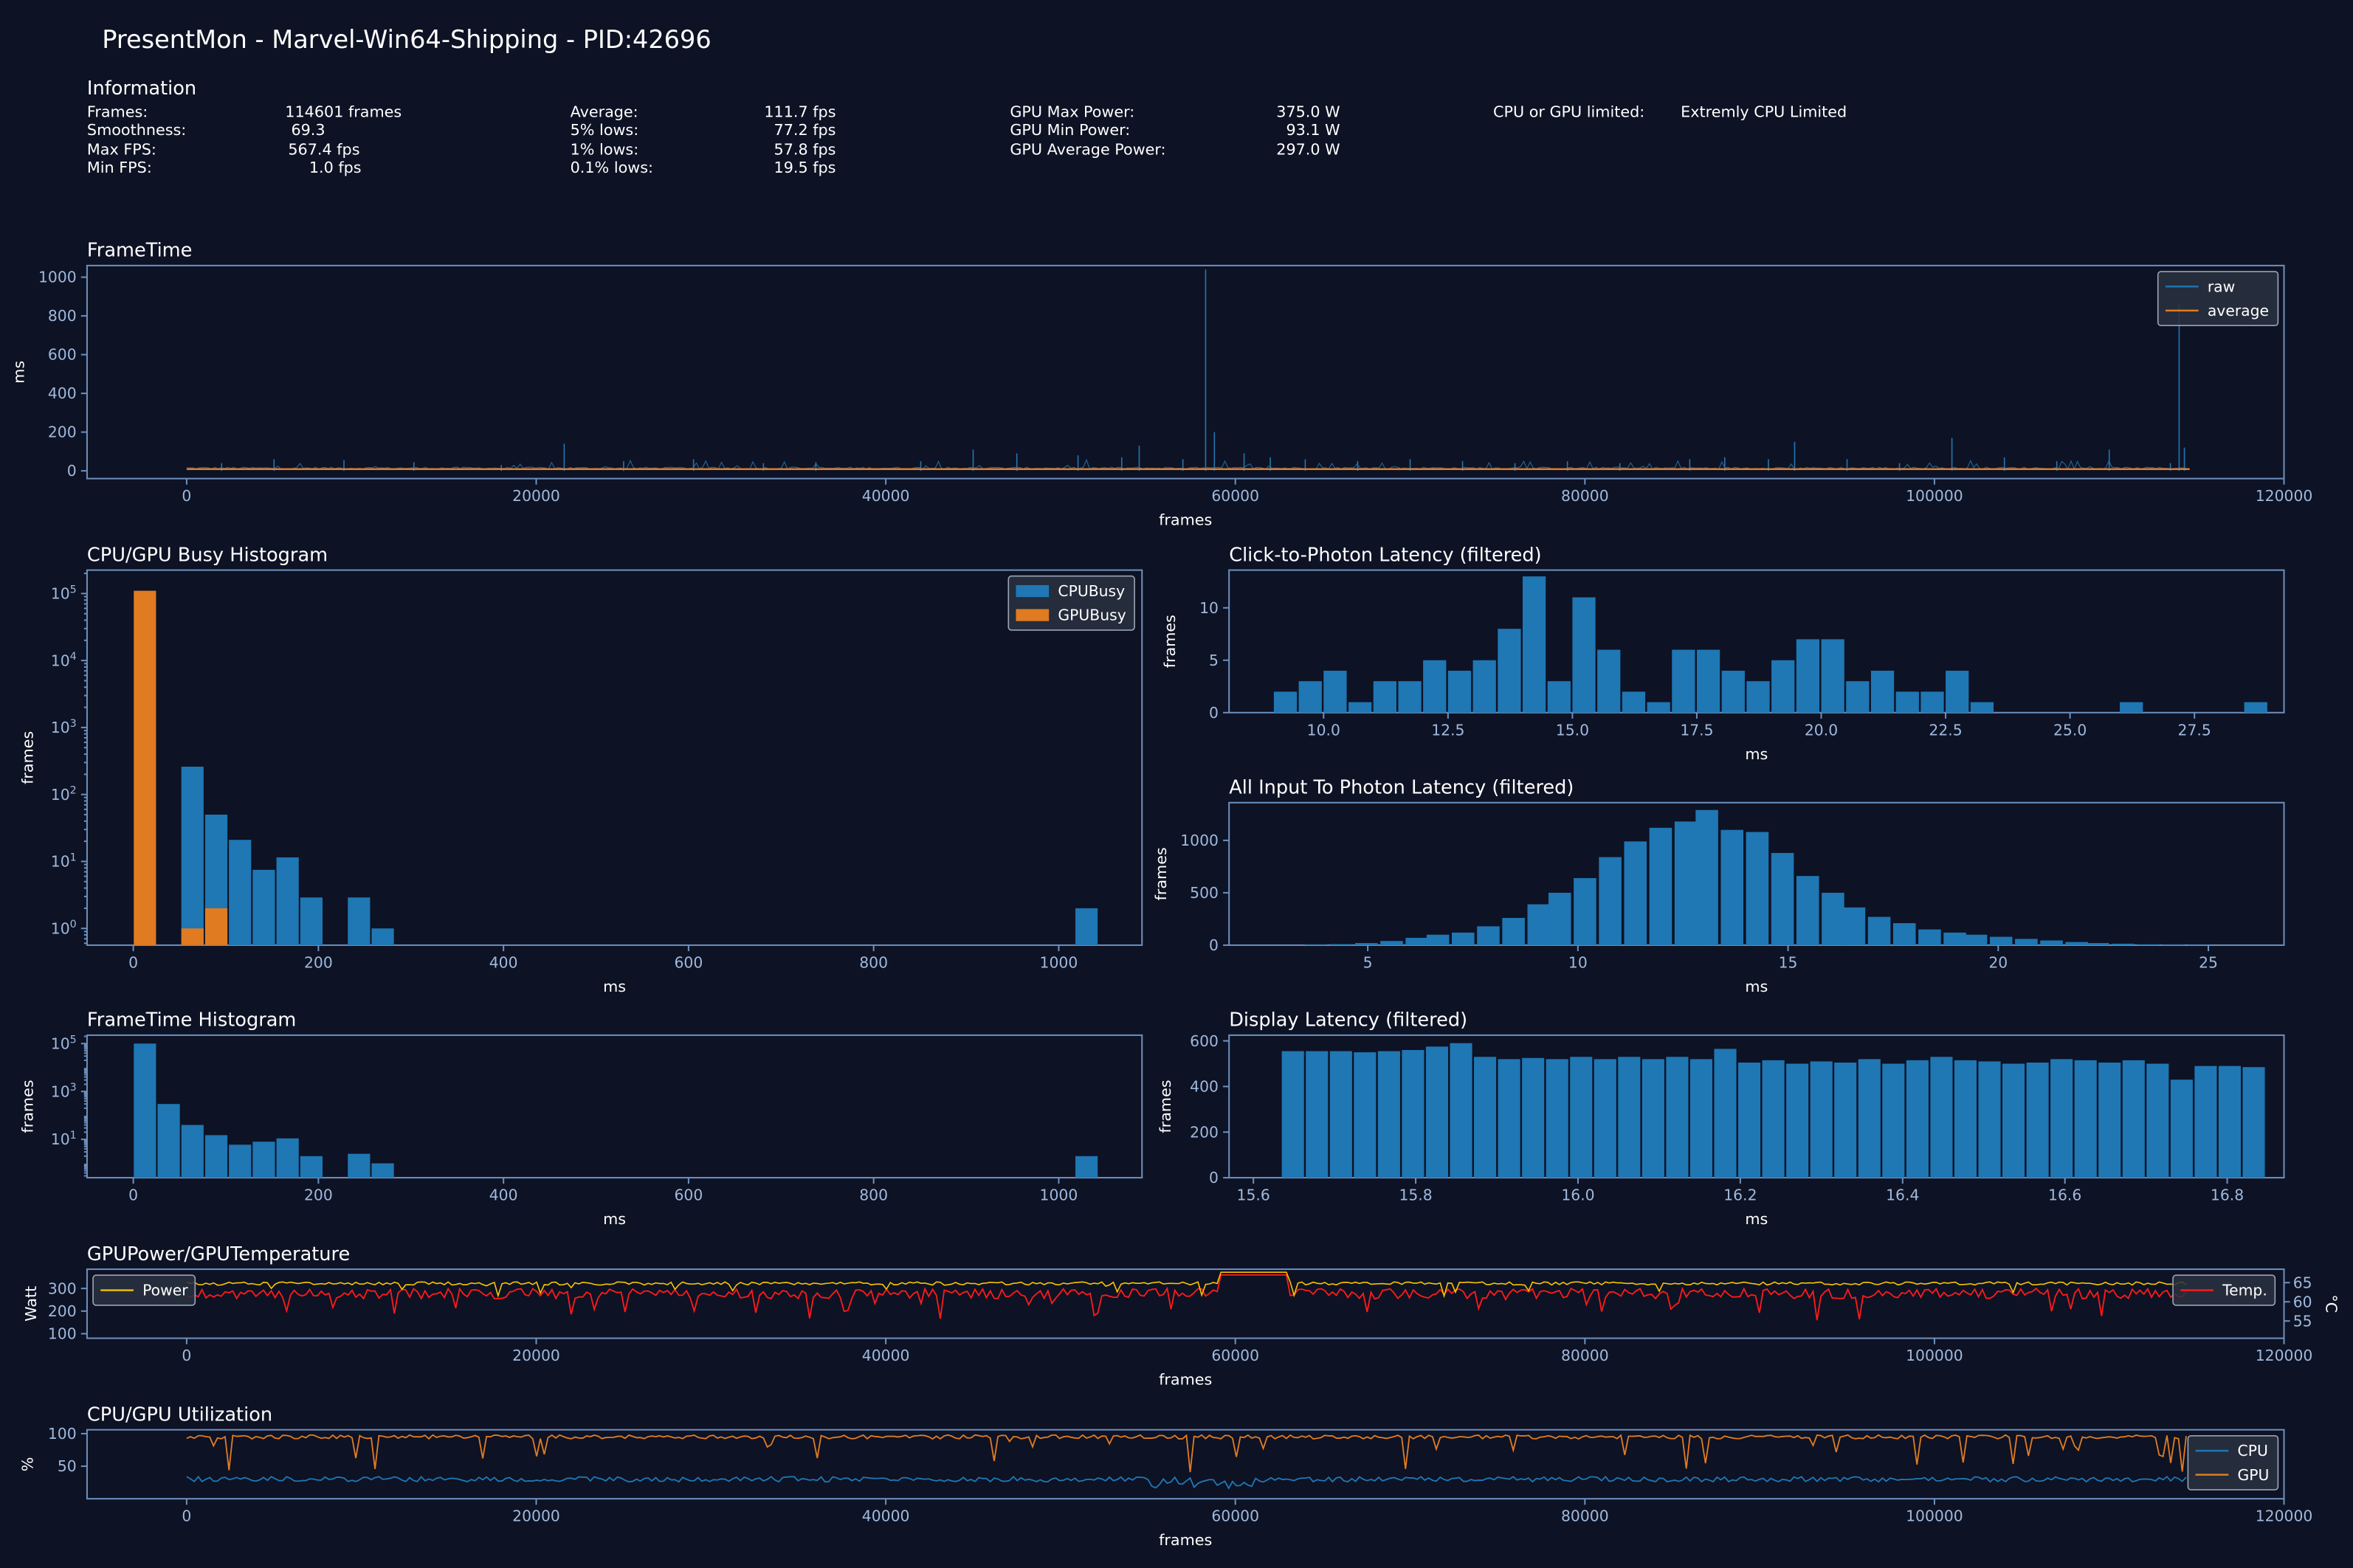 Image resolution: width=2353 pixels, height=1568 pixels. Describe the element at coordinates (28, 757) in the screenshot. I see `busy-hist-ylabel: frames` at that location.